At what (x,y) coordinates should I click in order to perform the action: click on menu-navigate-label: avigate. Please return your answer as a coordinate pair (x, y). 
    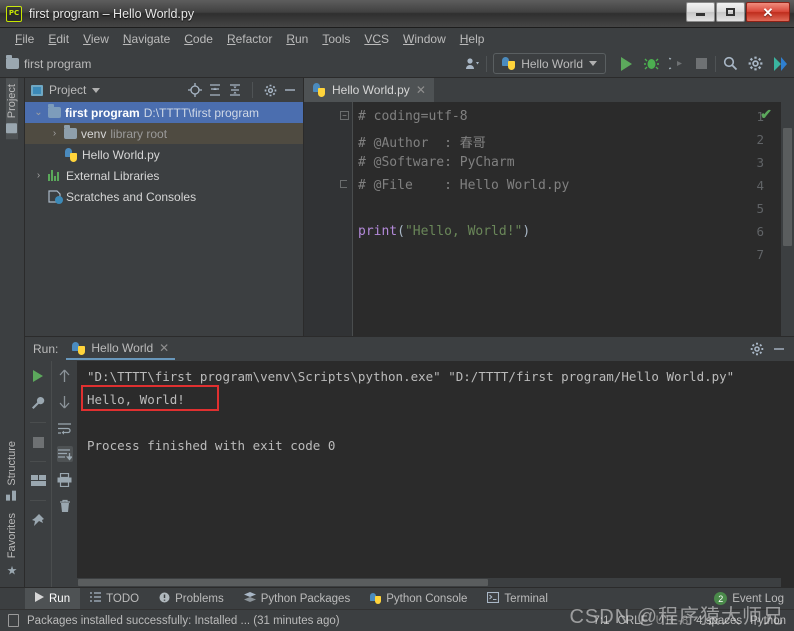
    Looking at the image, I should click on (151, 39).